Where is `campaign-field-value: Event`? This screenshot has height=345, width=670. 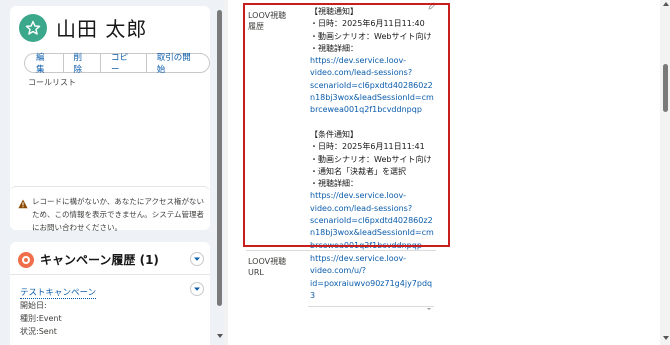
campaign-field-value: Event is located at coordinates (50, 318).